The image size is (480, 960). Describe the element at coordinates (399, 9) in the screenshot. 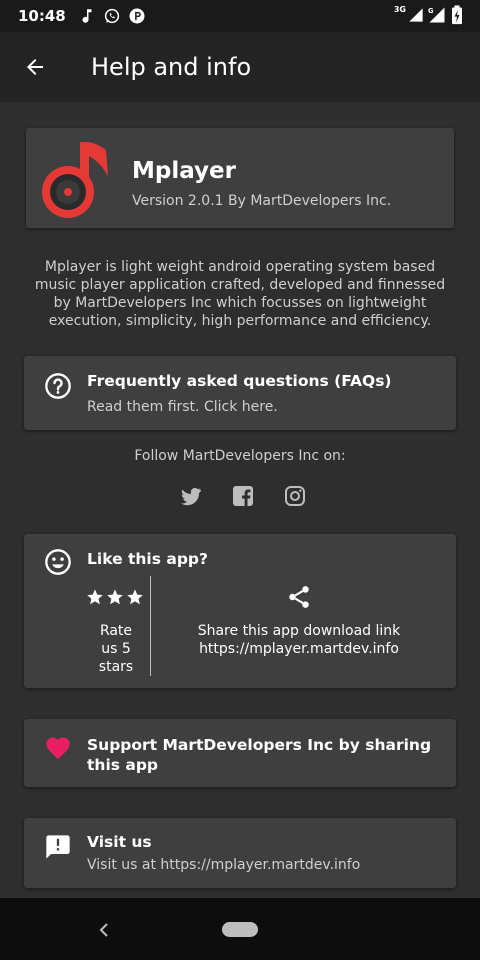

I see `network-type-label: 3G` at that location.